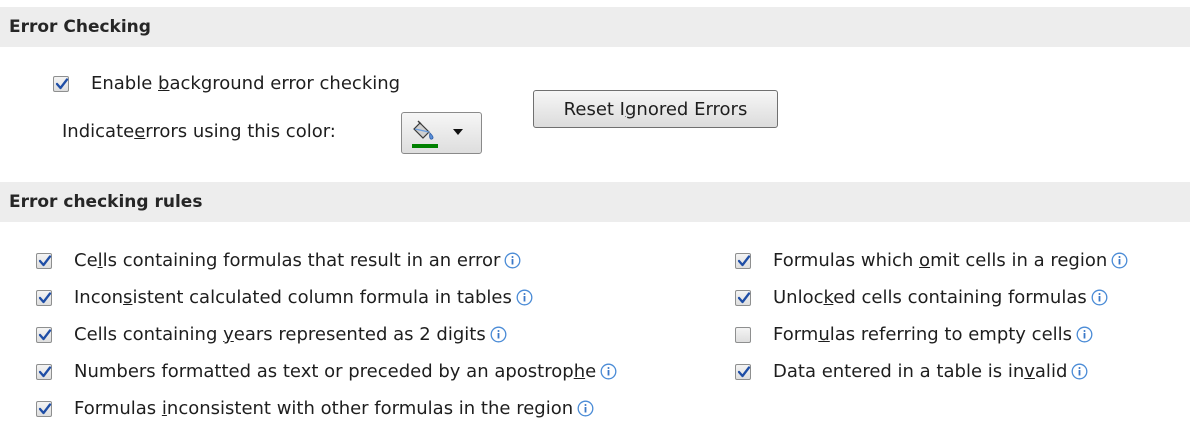 The image size is (1190, 424). What do you see at coordinates (594, 109) in the screenshot?
I see `label-part: Reset I` at bounding box center [594, 109].